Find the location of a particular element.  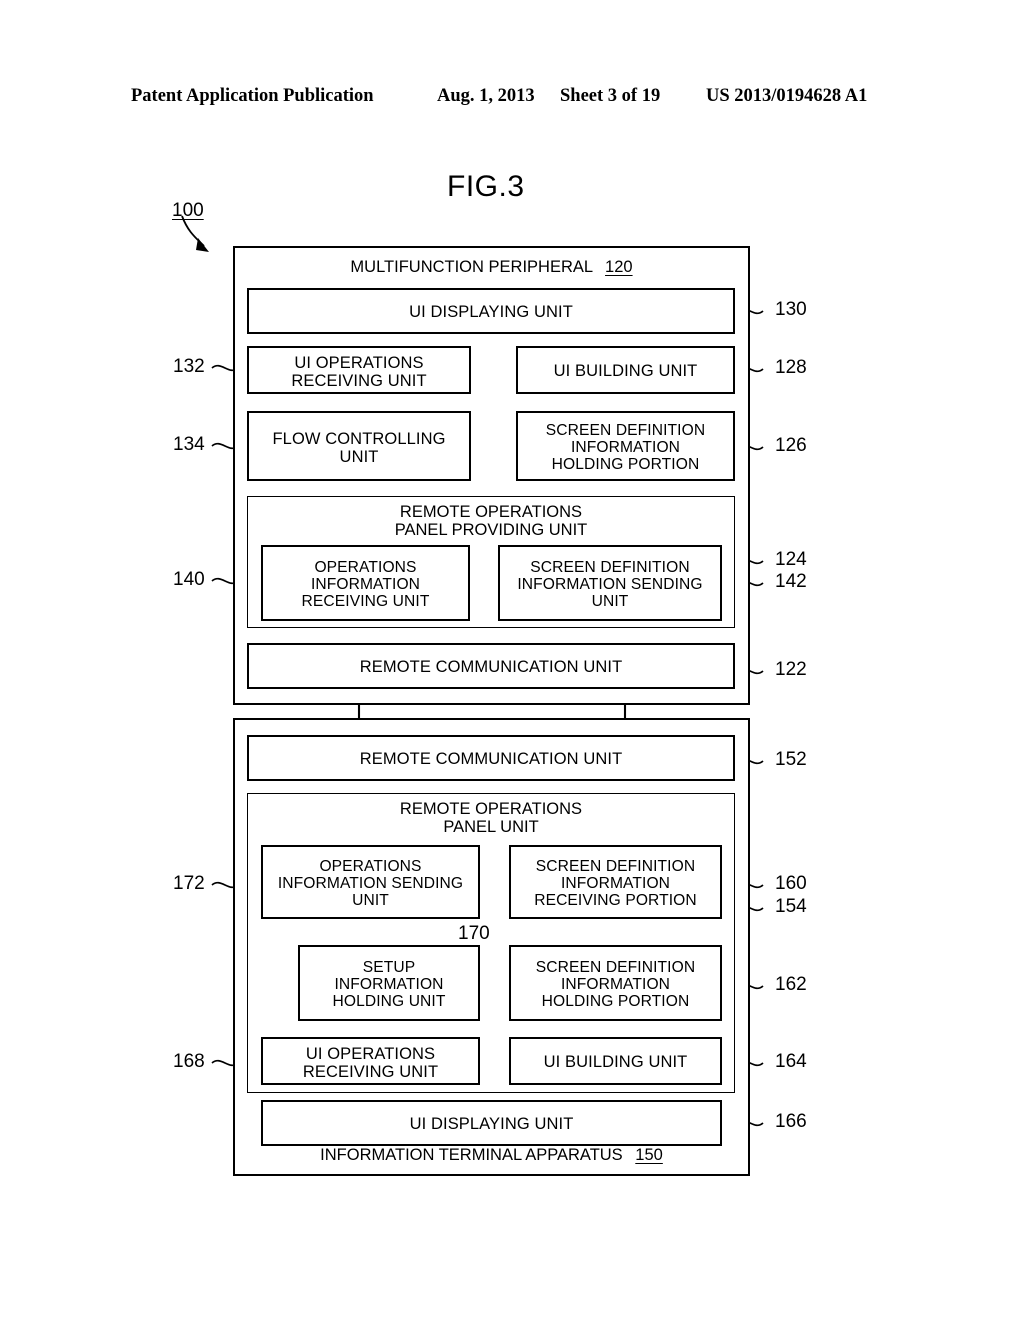

mfp-operations-information-receiving-unit: OPERATIONS INFORMATION RECEIVING UNIT is located at coordinates (365, 583).